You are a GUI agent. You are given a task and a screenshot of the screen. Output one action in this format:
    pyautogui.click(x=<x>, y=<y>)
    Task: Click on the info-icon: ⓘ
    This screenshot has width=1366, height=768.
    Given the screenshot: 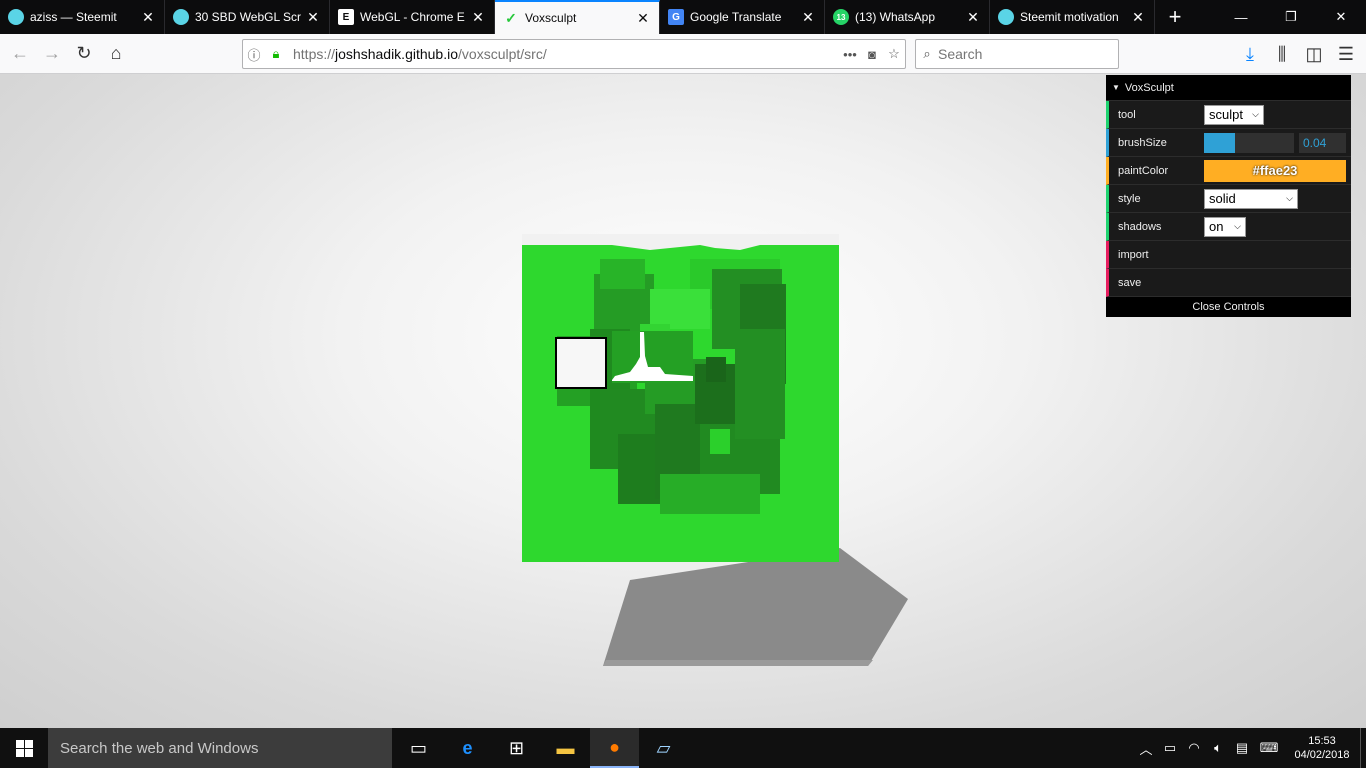 What is the action you would take?
    pyautogui.click(x=254, y=54)
    